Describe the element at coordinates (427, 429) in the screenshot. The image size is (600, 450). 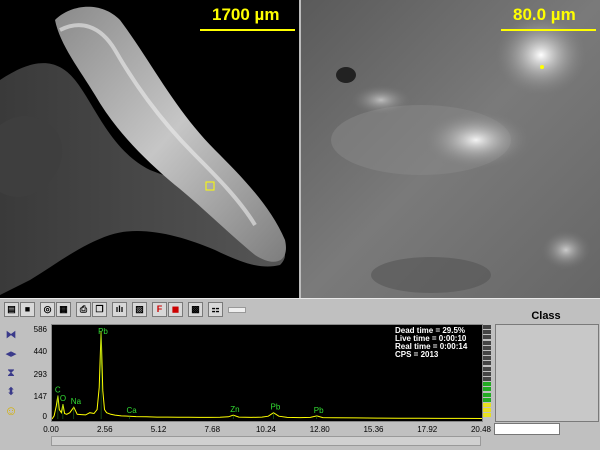
I see `x-tick-label: 17.92` at that location.